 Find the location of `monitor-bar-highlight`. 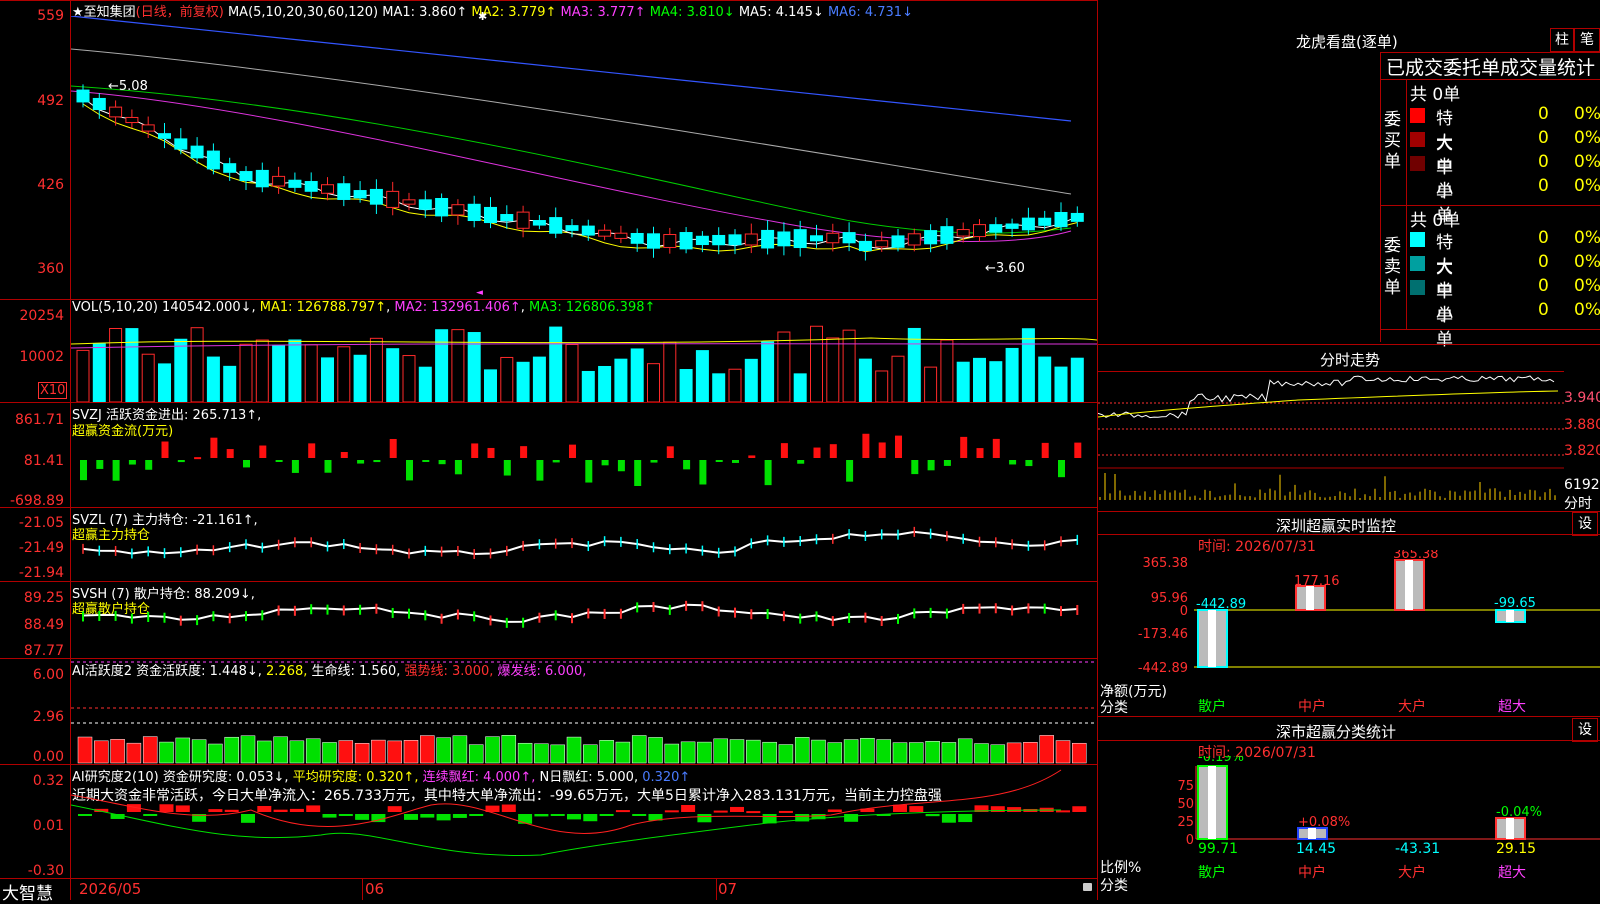

monitor-bar-highlight is located at coordinates (1310, 598).